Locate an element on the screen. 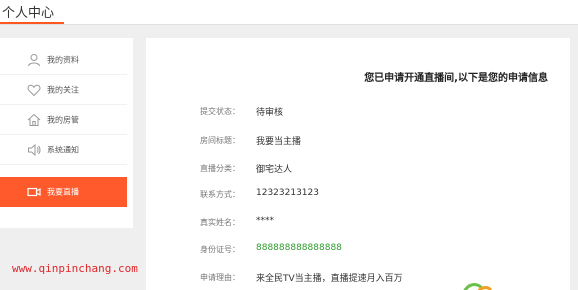 The height and width of the screenshot is (290, 578). field-label: 真实姓名： is located at coordinates (220, 222).